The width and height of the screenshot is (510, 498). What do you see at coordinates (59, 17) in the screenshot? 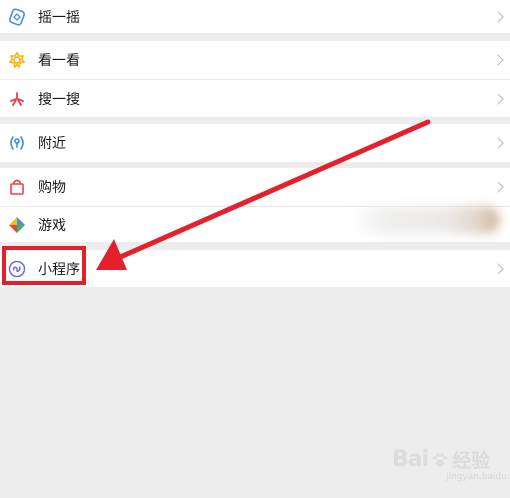
I see `menu-item-label: 摇一摇` at bounding box center [59, 17].